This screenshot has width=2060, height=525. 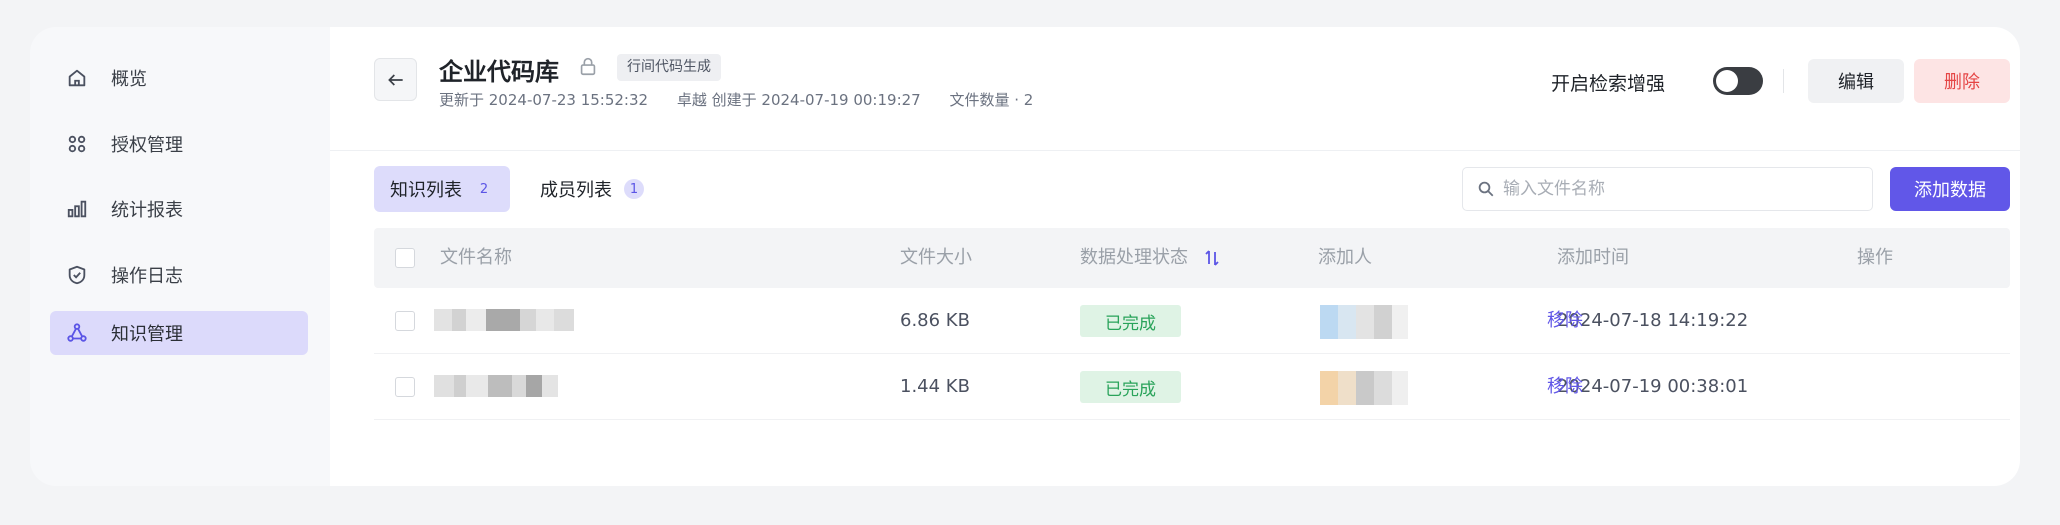 What do you see at coordinates (405, 258) in the screenshot?
I see `select-all-checkbox` at bounding box center [405, 258].